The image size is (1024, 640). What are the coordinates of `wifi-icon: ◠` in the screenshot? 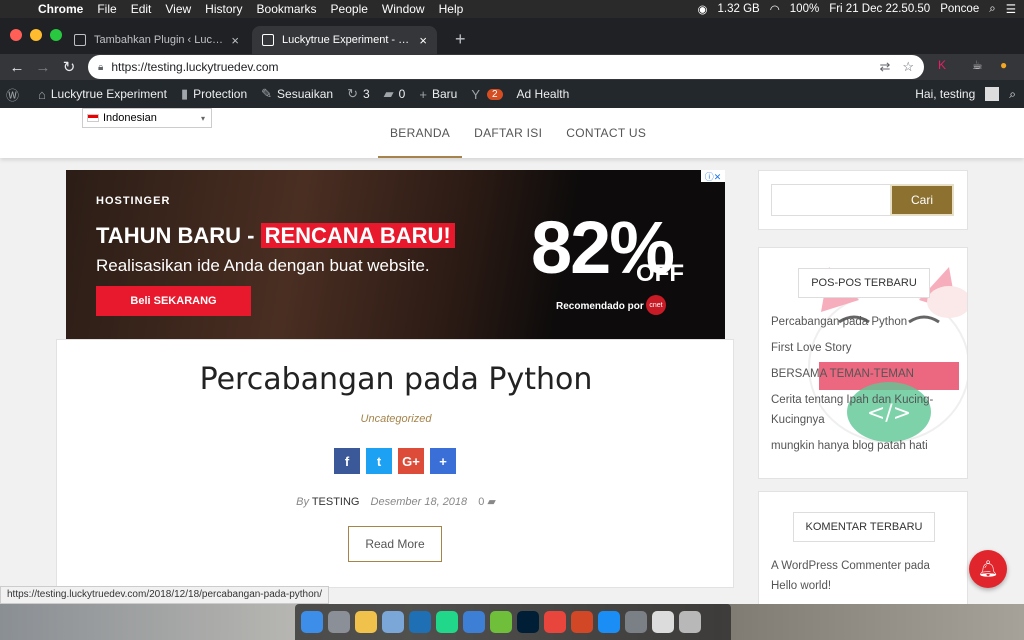 It's located at (775, 9).